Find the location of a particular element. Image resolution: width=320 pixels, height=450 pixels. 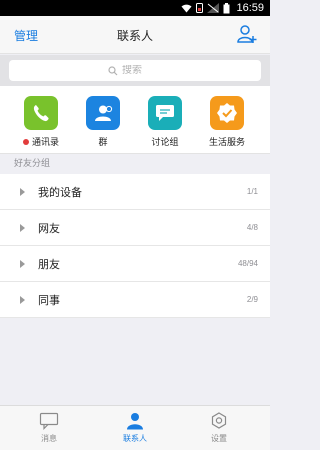

app-life-services: 生活服务 is located at coordinates (227, 122).